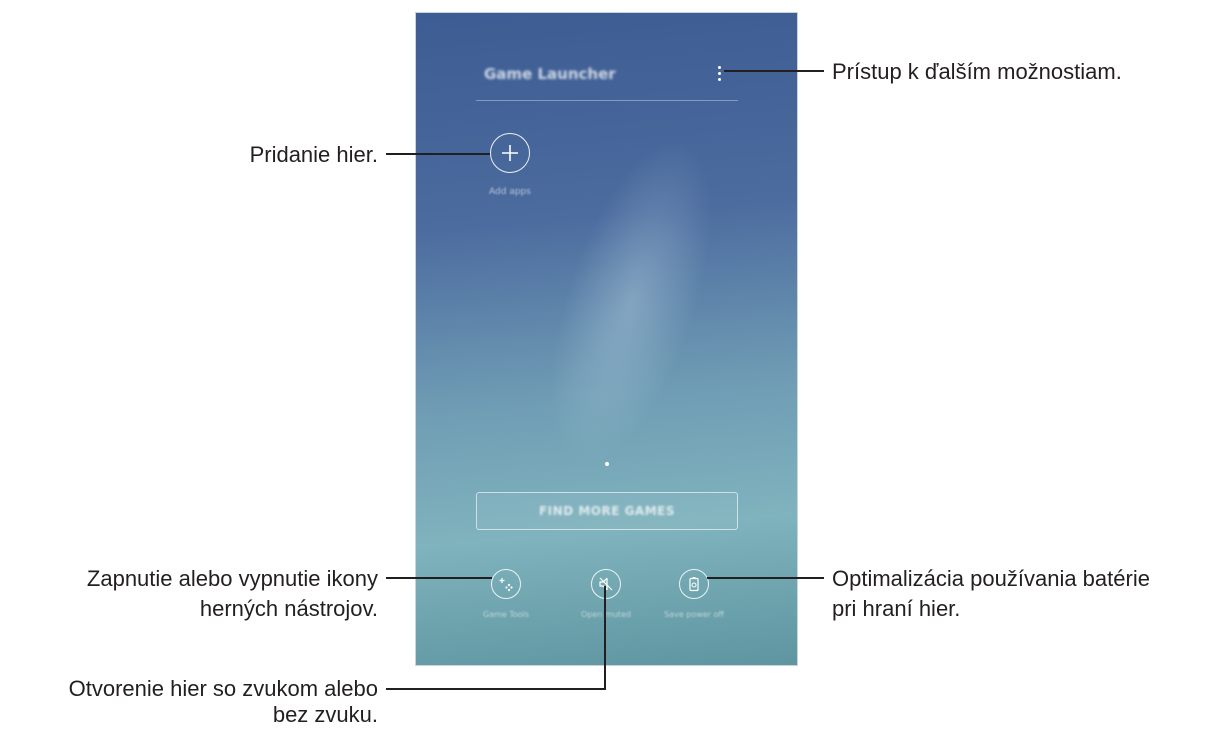 The width and height of the screenshot is (1211, 734). What do you see at coordinates (510, 192) in the screenshot?
I see `add-apps-label: Add apps` at bounding box center [510, 192].